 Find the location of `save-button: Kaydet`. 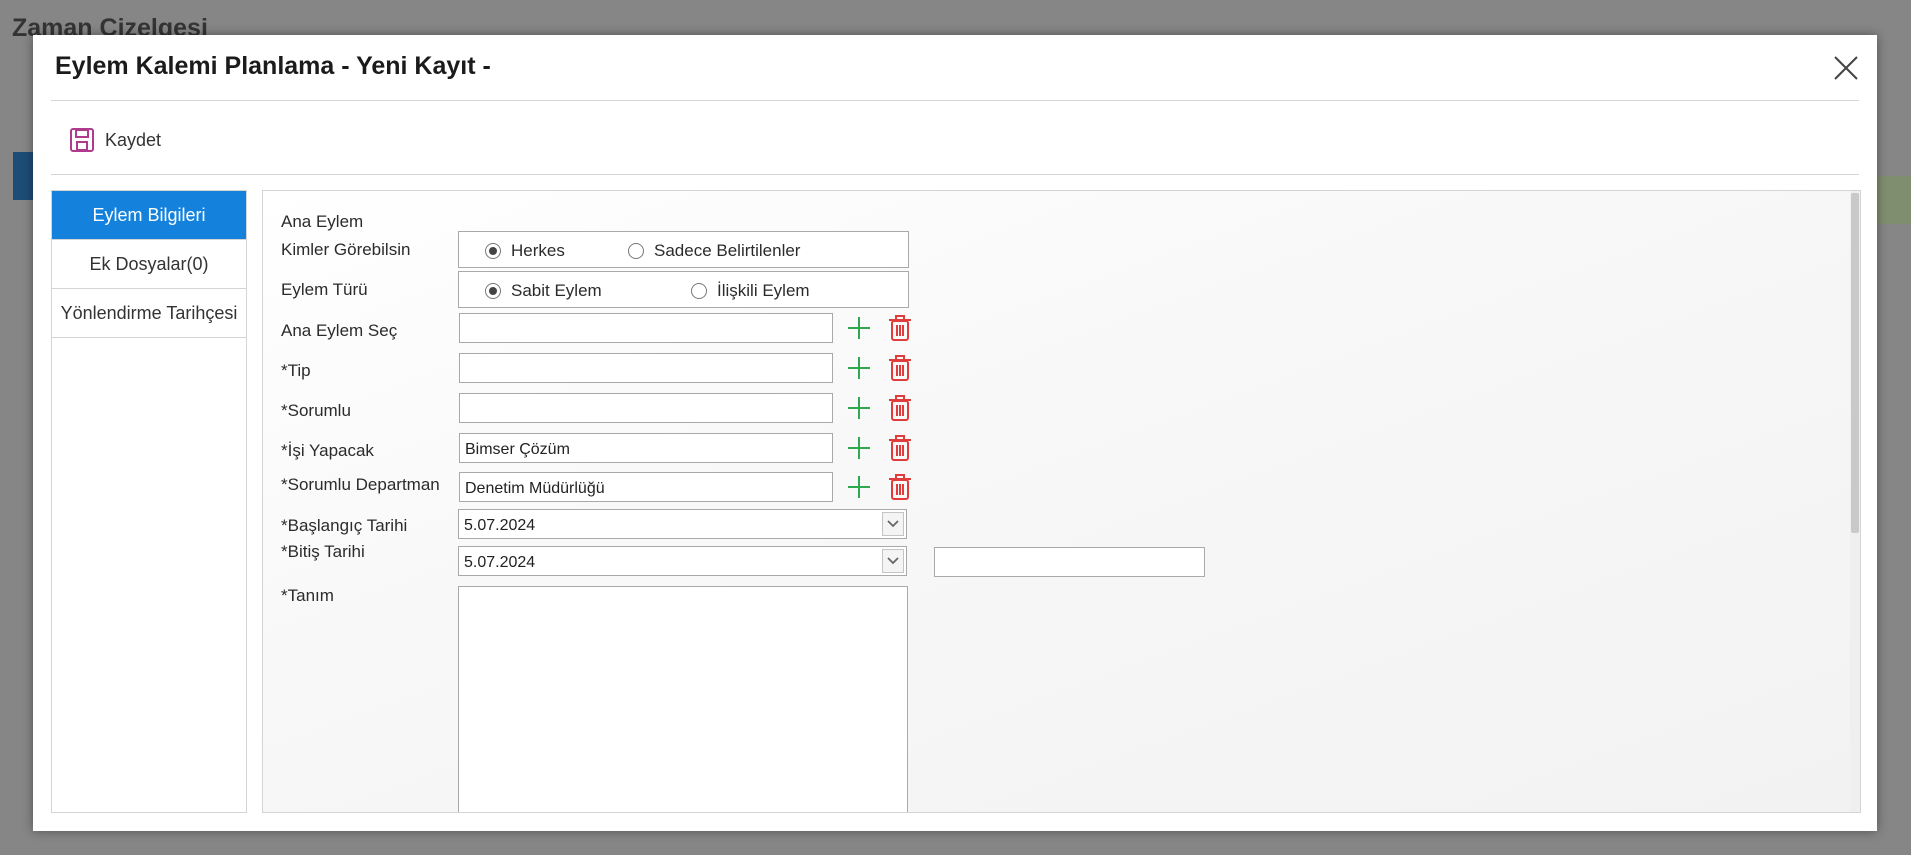

save-button: Kaydet is located at coordinates (115, 140).